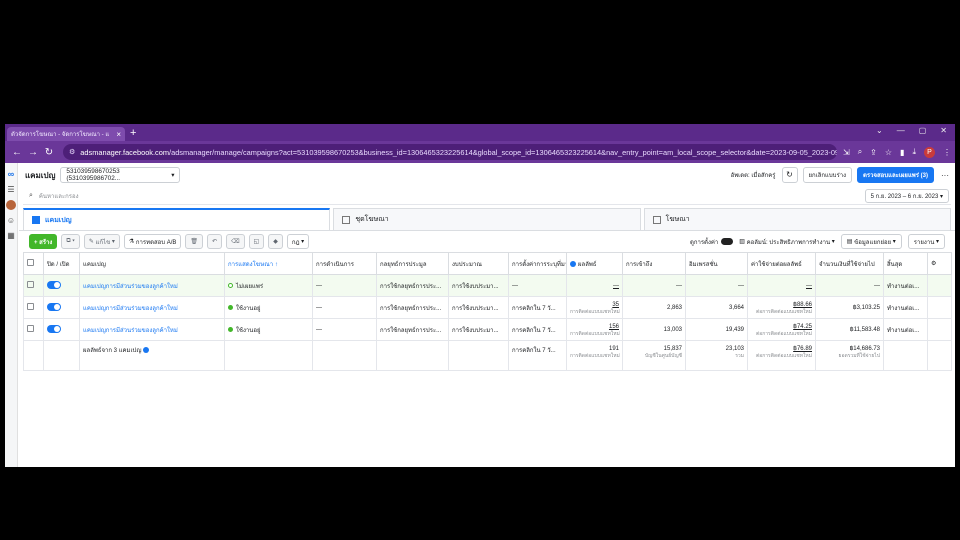 The height and width of the screenshot is (540, 960). What do you see at coordinates (537, 285) in the screenshot?
I see `row-attribution: —` at bounding box center [537, 285].